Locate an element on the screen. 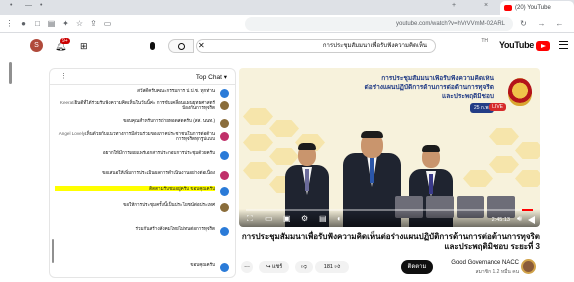 Image resolution: width=574 pixels, height=282 pixels. chat-message: สวัสดีครับคณะกรรมการ ป.ป.ช. ทุกท่าน is located at coordinates (141, 93).